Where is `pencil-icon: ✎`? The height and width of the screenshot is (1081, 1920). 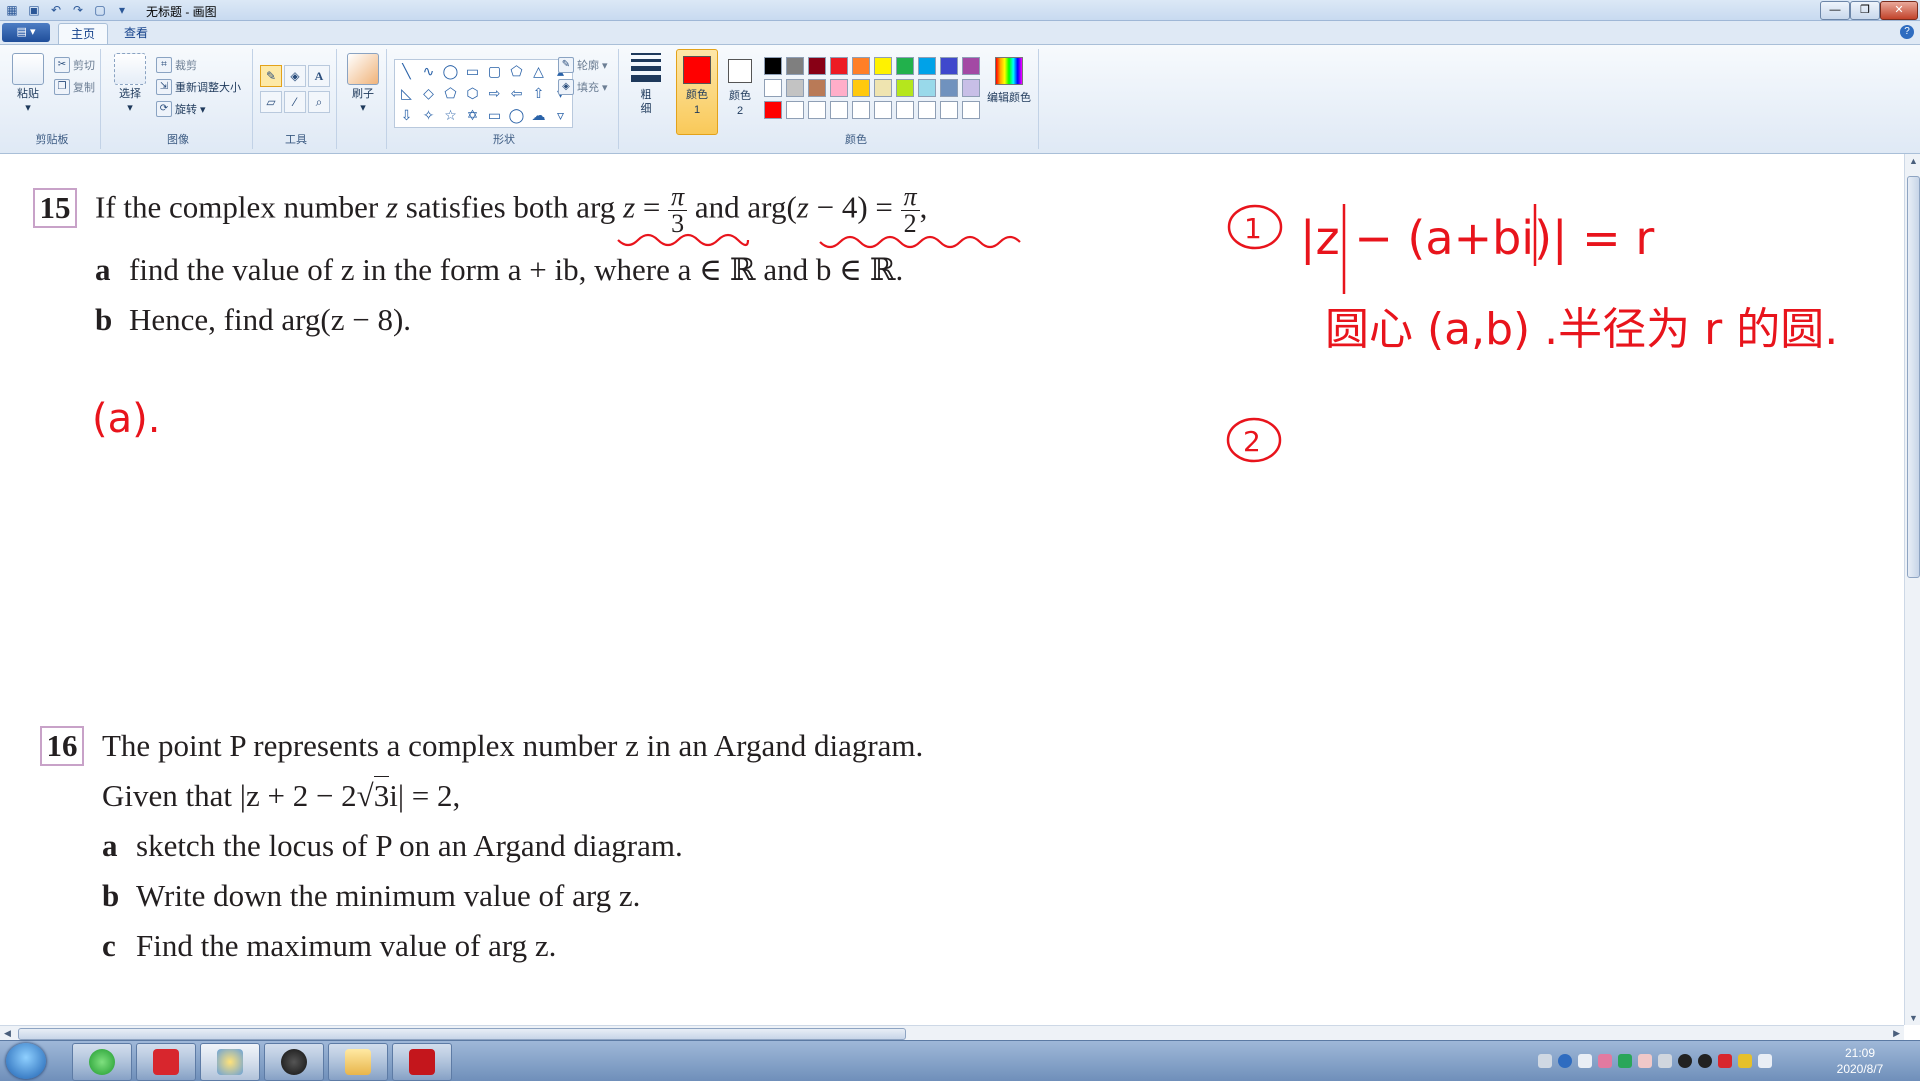 pencil-icon: ✎ is located at coordinates (271, 76).